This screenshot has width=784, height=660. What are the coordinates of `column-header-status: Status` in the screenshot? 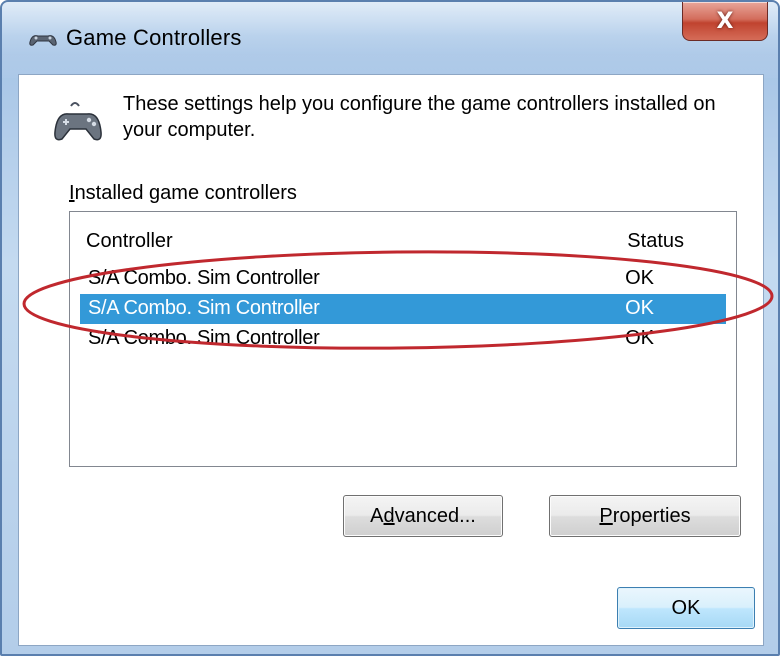 It's located at (655, 241).